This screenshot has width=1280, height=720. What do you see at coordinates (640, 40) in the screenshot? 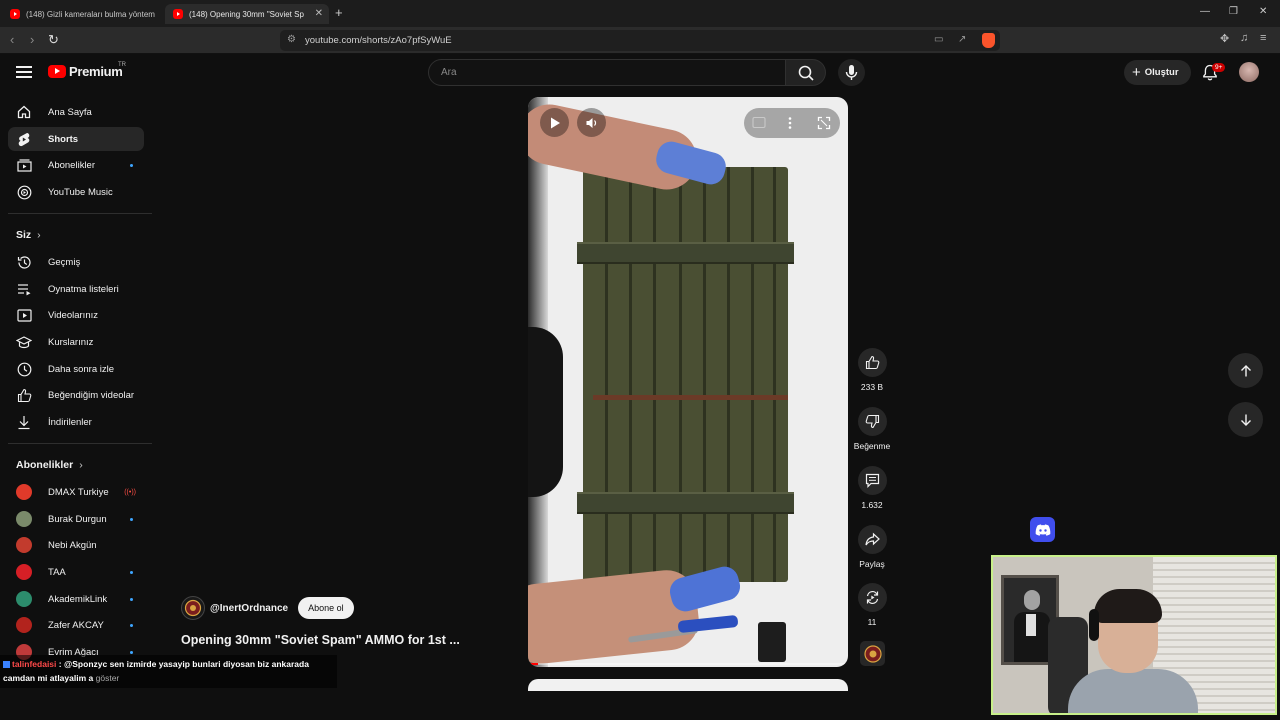
I see `url-field: ⚙ youtube.com/shorts/zAo7pfSyWuE ▭ ↗` at bounding box center [640, 40].